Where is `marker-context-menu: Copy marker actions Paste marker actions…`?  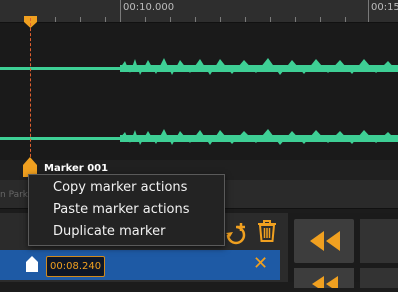
marker-context-menu: Copy marker actions Paste marker actions… is located at coordinates (126, 210).